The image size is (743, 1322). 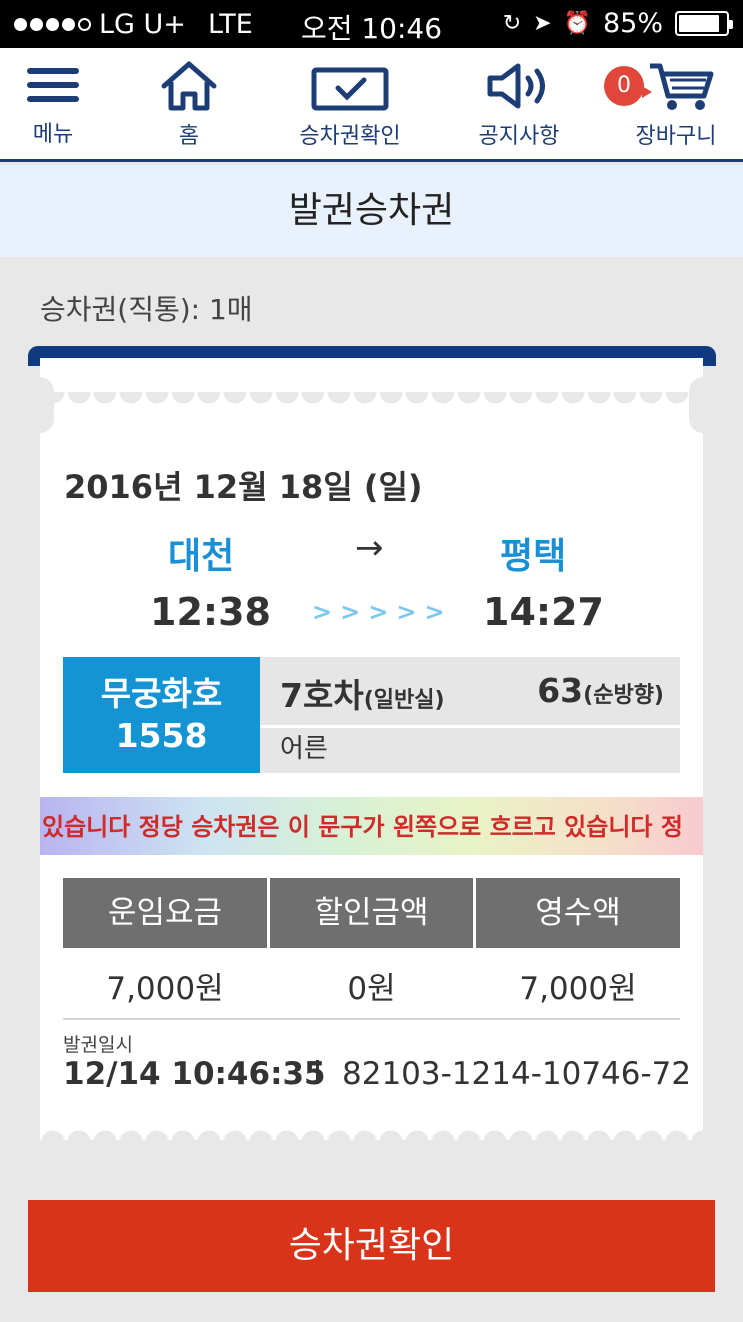 I want to click on top-nav: 메뉴 홈 승차권확인 공지사항 장바구니, so click(x=371, y=105).